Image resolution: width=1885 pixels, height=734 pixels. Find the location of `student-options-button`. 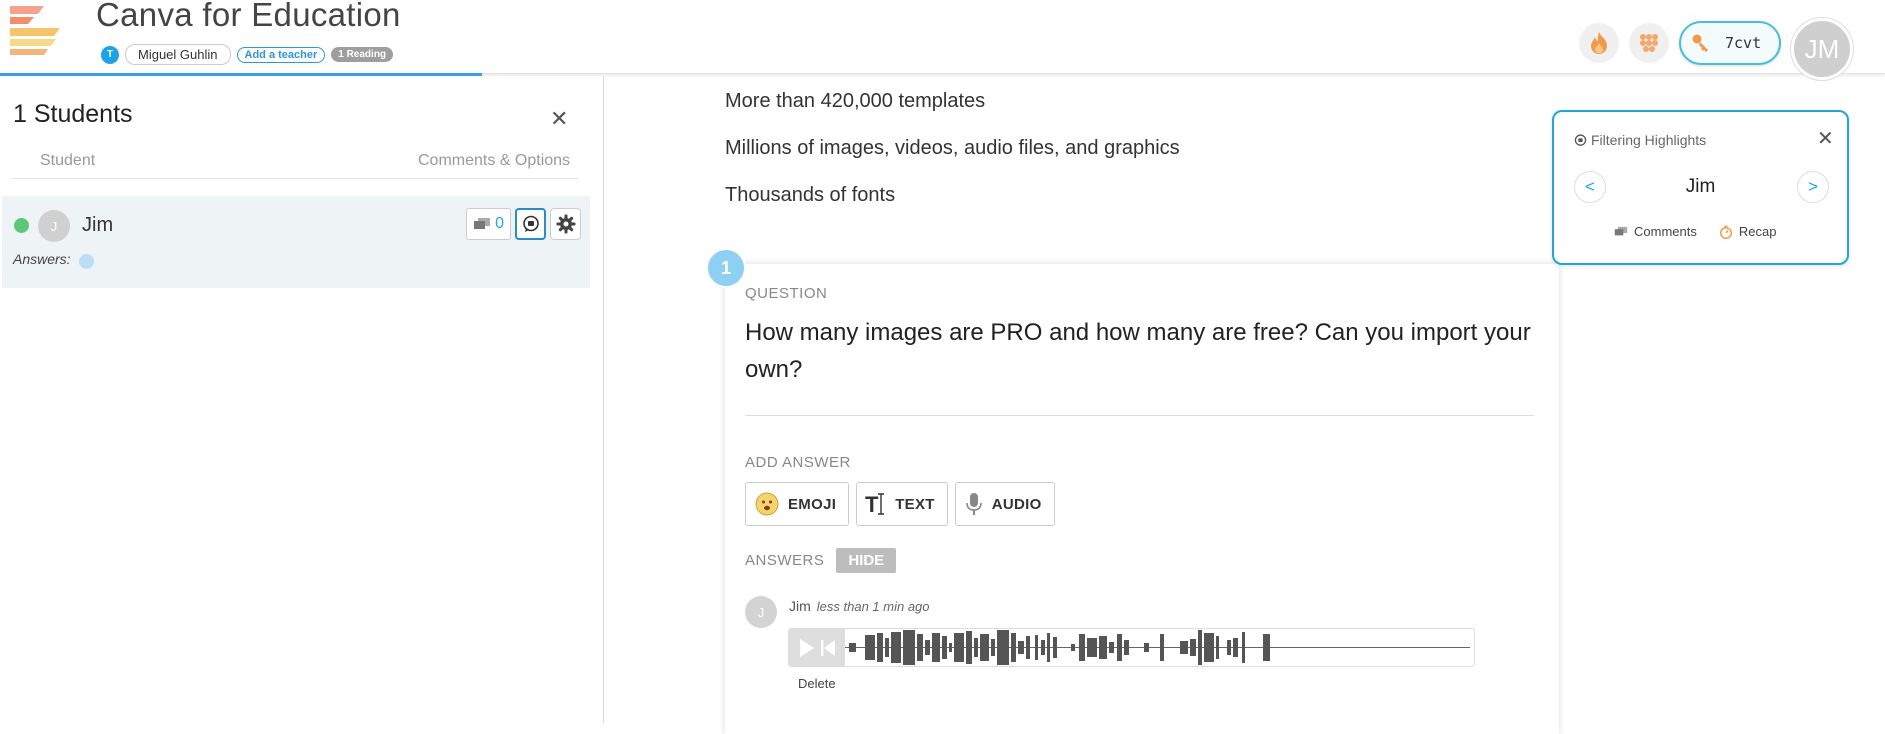

student-options-button is located at coordinates (565, 224).